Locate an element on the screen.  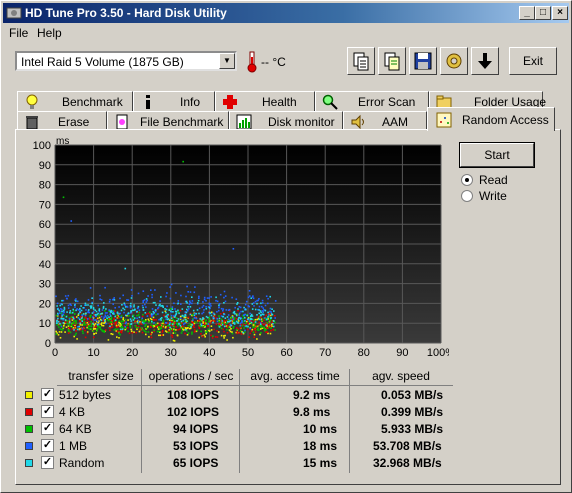
tab-random-access: Random Access is located at coordinates (491, 119).